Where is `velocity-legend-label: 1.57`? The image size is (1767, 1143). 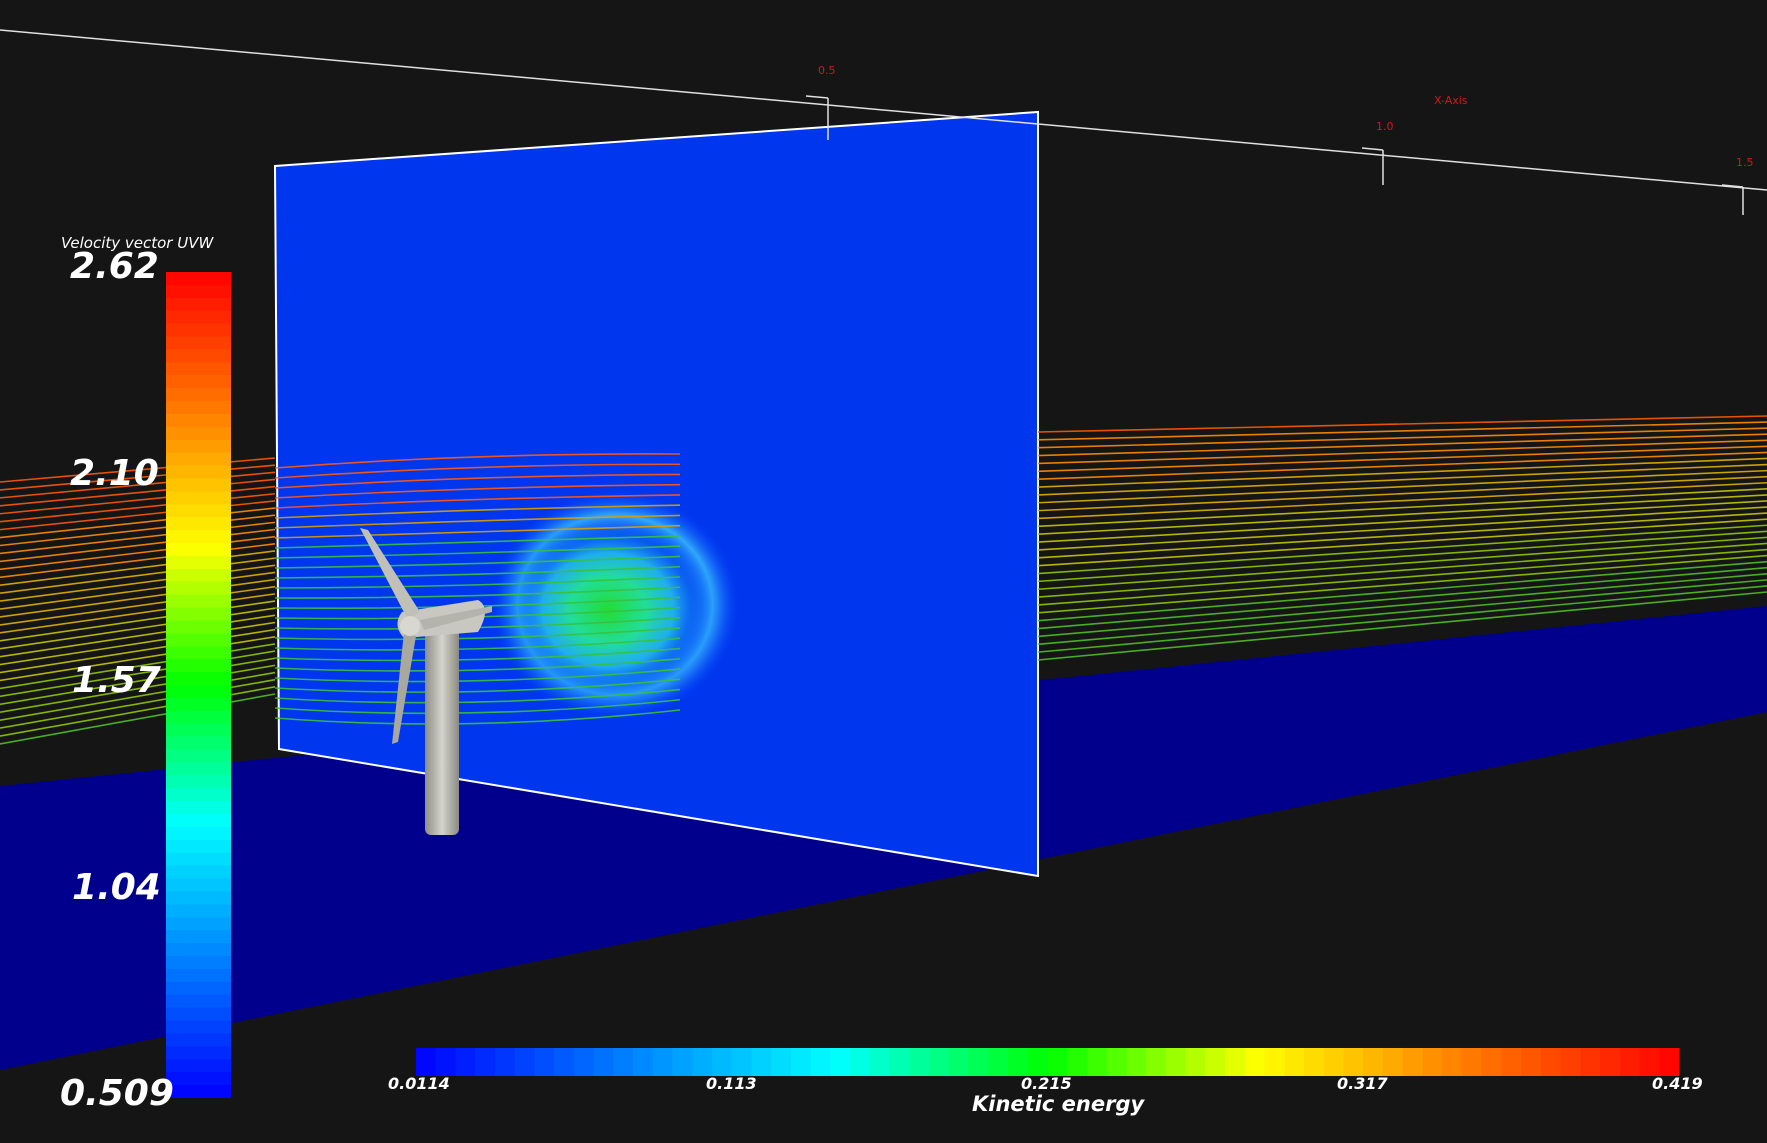
velocity-legend-label: 1.57 is located at coordinates (116, 680).